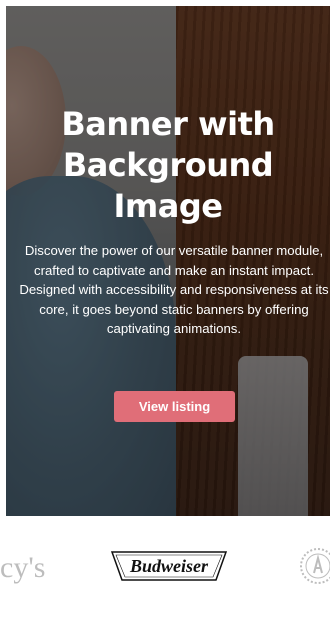  Describe the element at coordinates (23, 567) in the screenshot. I see `macys-logo: cy's` at that location.